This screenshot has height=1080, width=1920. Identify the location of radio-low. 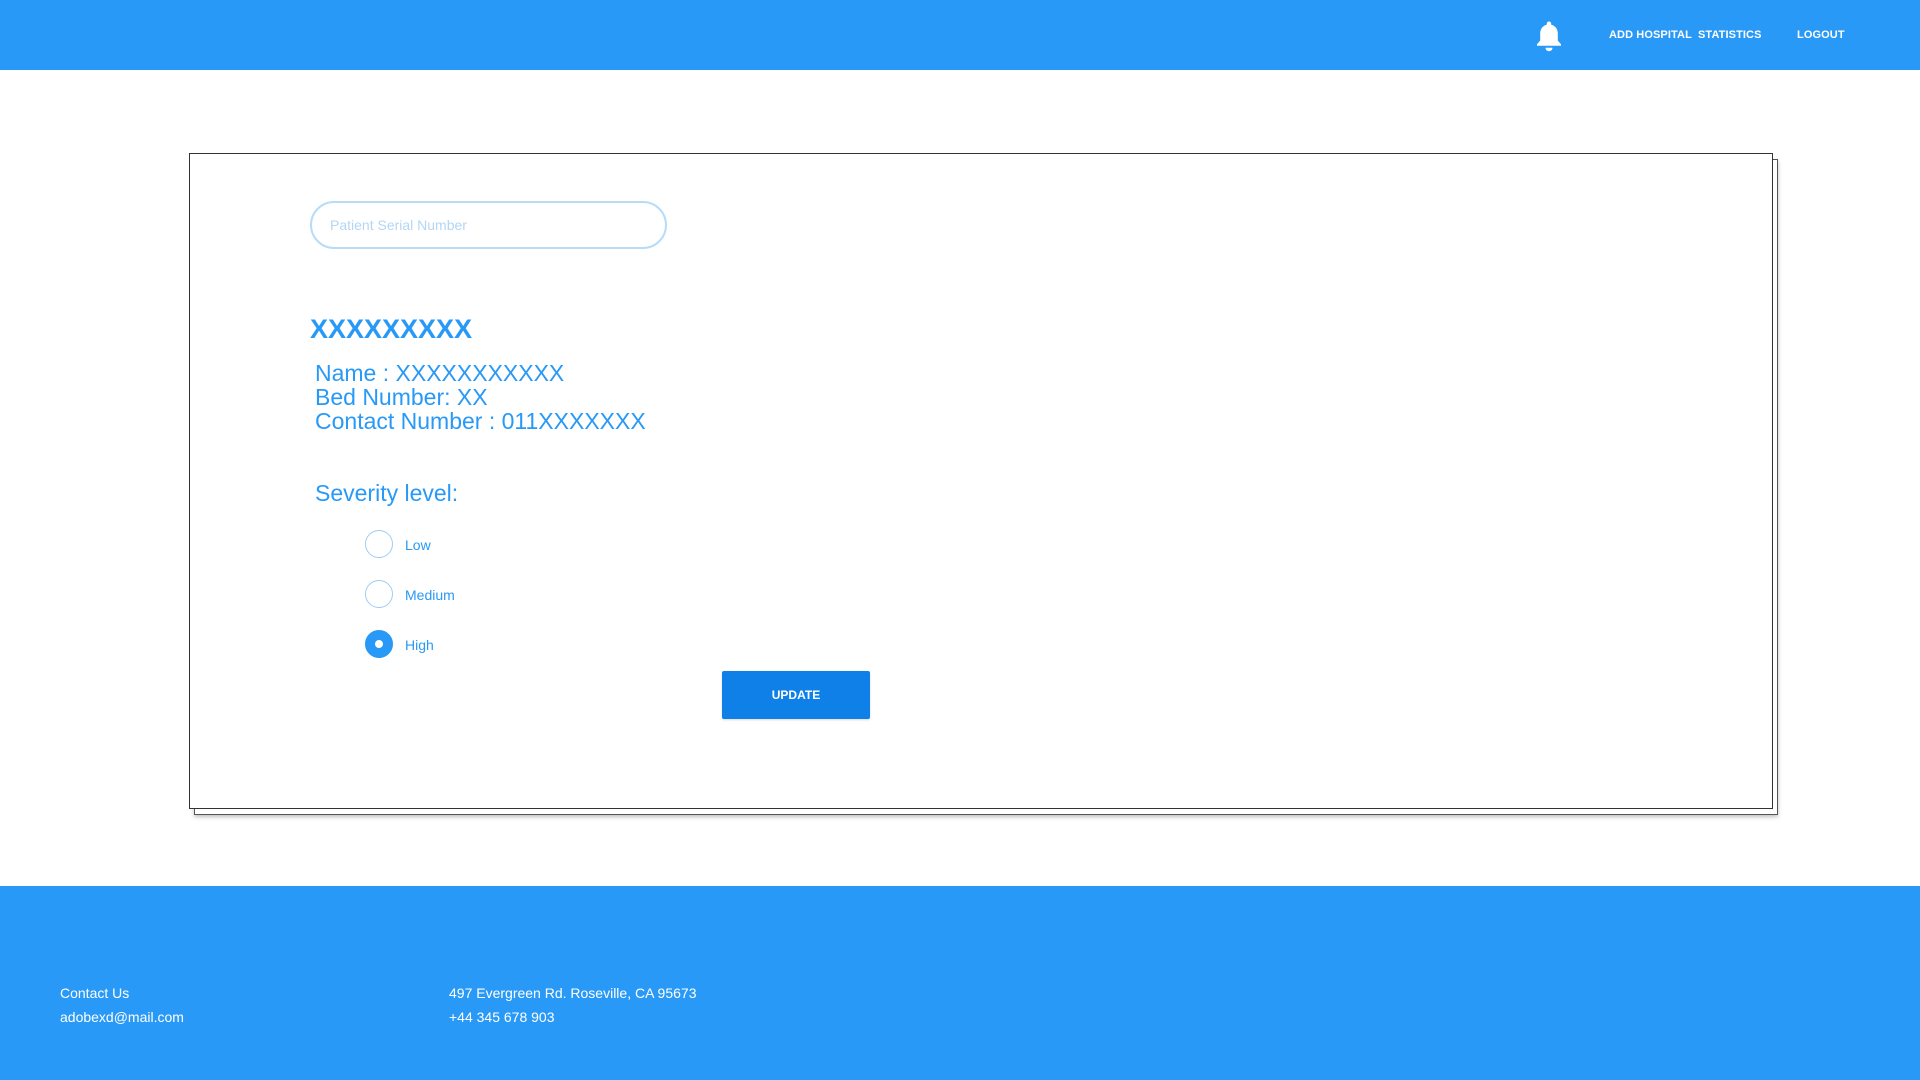
(379, 544).